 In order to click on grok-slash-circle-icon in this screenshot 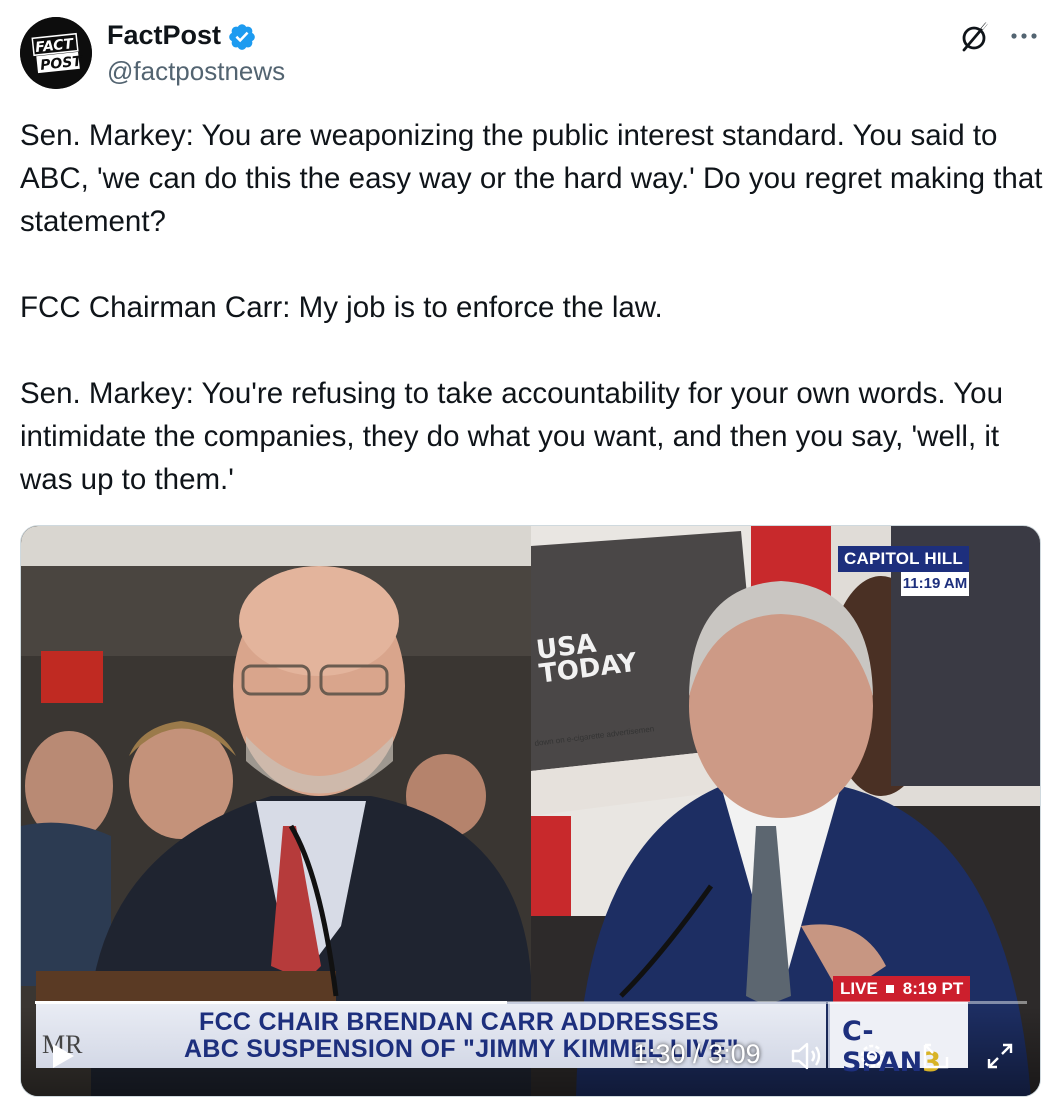, I will do `click(975, 37)`.